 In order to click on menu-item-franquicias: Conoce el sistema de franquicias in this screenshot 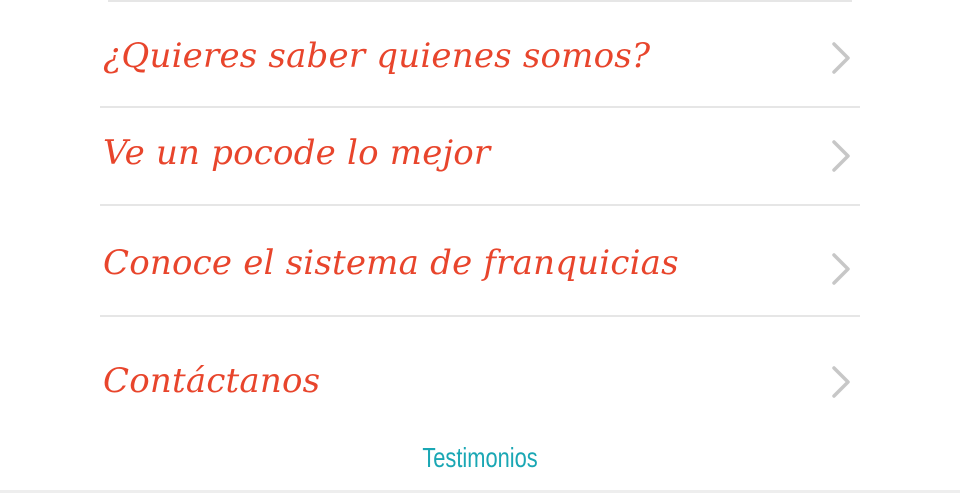, I will do `click(480, 265)`.